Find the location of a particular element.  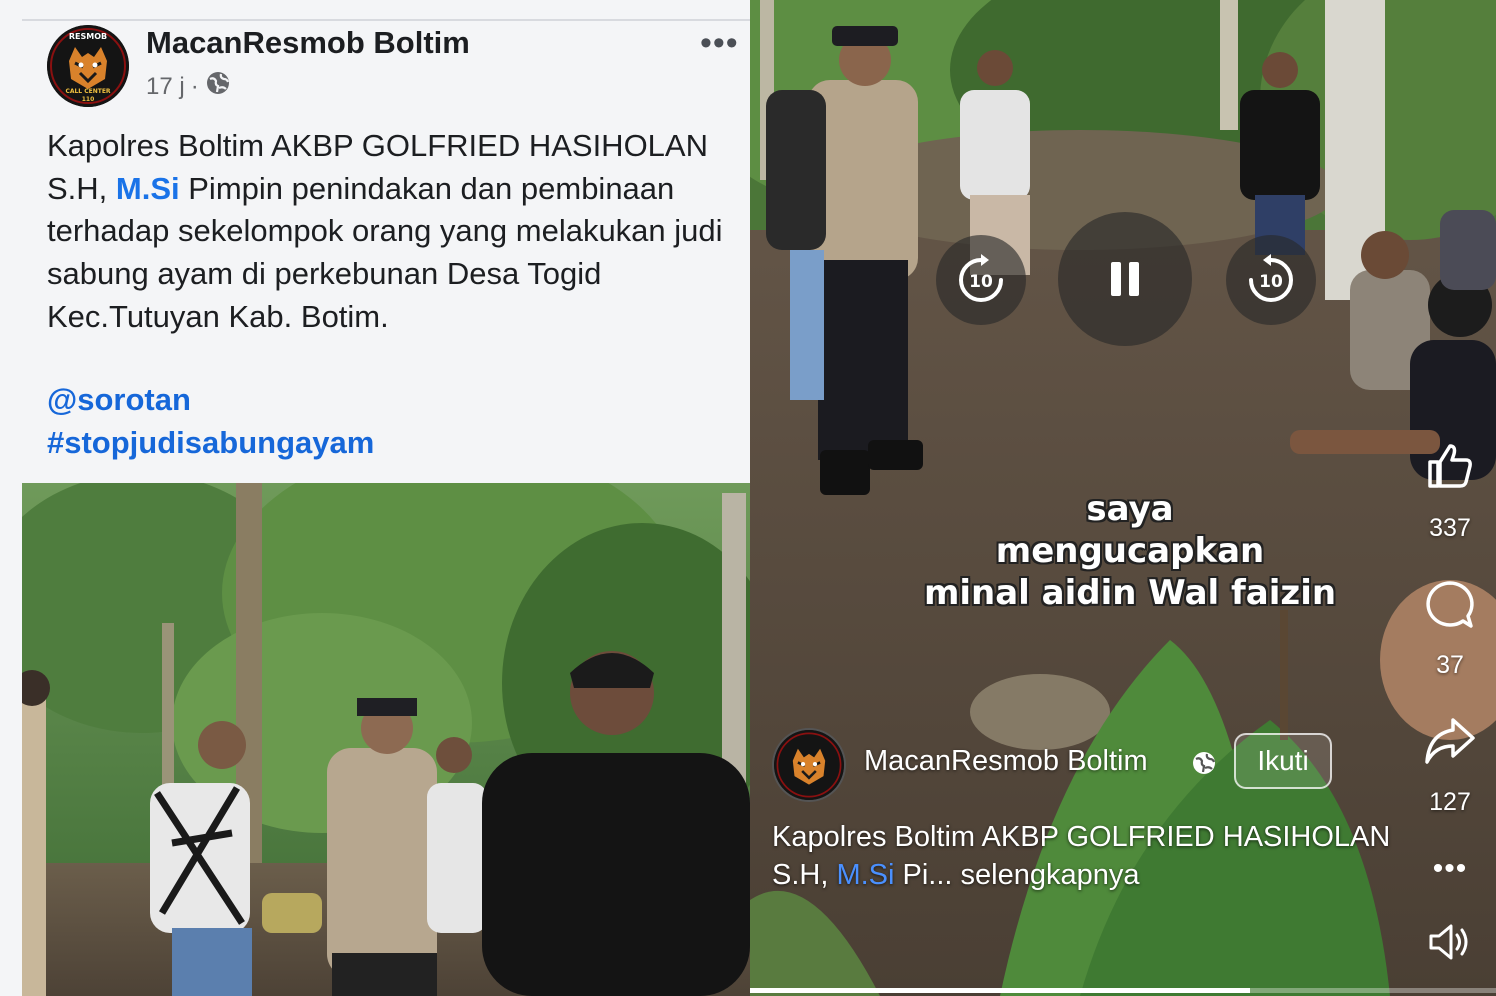

avatar-number: 110 is located at coordinates (88, 99).